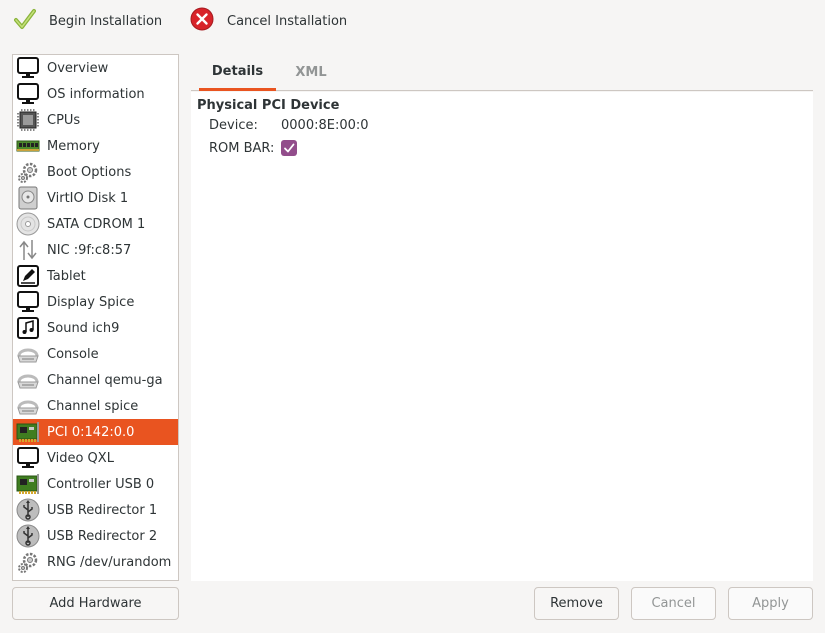  What do you see at coordinates (28, 250) in the screenshot?
I see `network-icon` at bounding box center [28, 250].